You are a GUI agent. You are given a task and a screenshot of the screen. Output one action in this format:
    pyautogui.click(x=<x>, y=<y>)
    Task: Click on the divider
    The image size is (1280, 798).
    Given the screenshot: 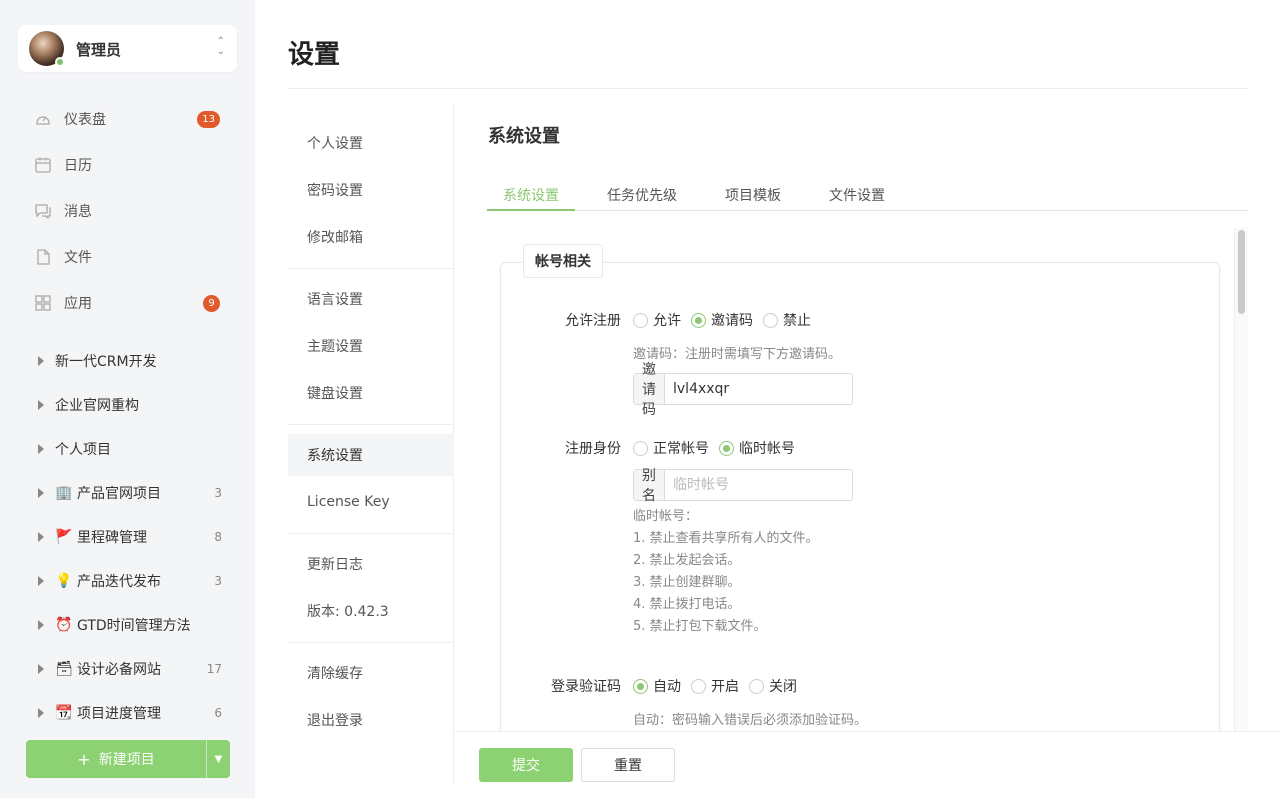 What is the action you would take?
    pyautogui.click(x=371, y=533)
    